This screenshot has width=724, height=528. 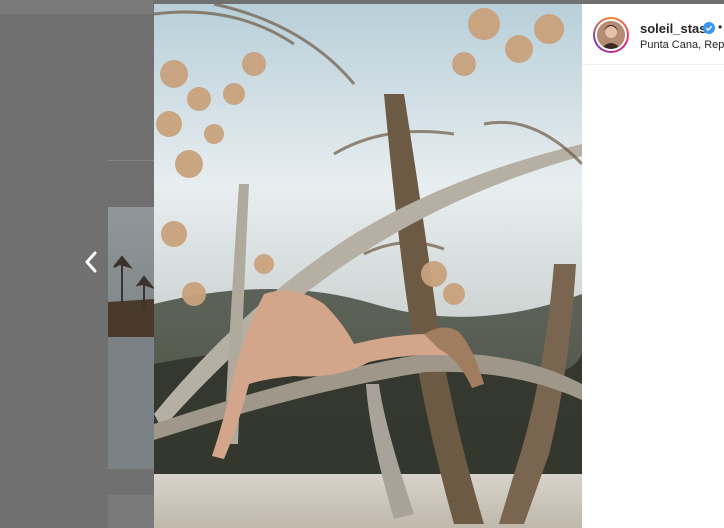 I want to click on story-ring, so click(x=611, y=35).